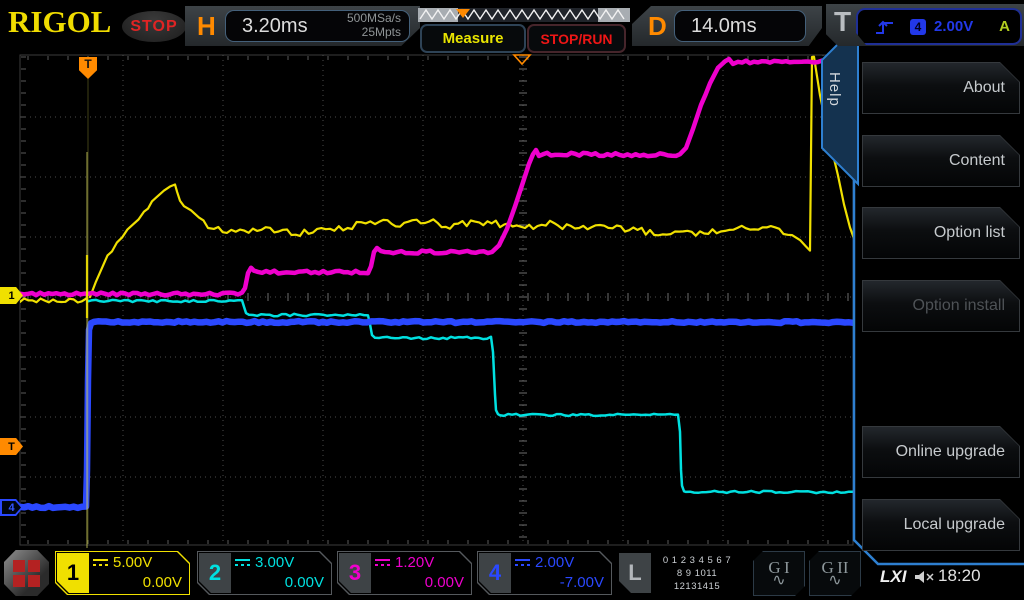 Image resolution: width=1024 pixels, height=600 pixels. I want to click on memory-position-bar, so click(524, 15).